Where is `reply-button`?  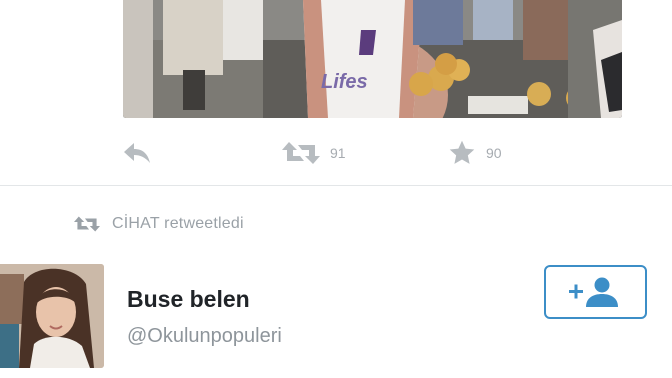
reply-button is located at coordinates (137, 153).